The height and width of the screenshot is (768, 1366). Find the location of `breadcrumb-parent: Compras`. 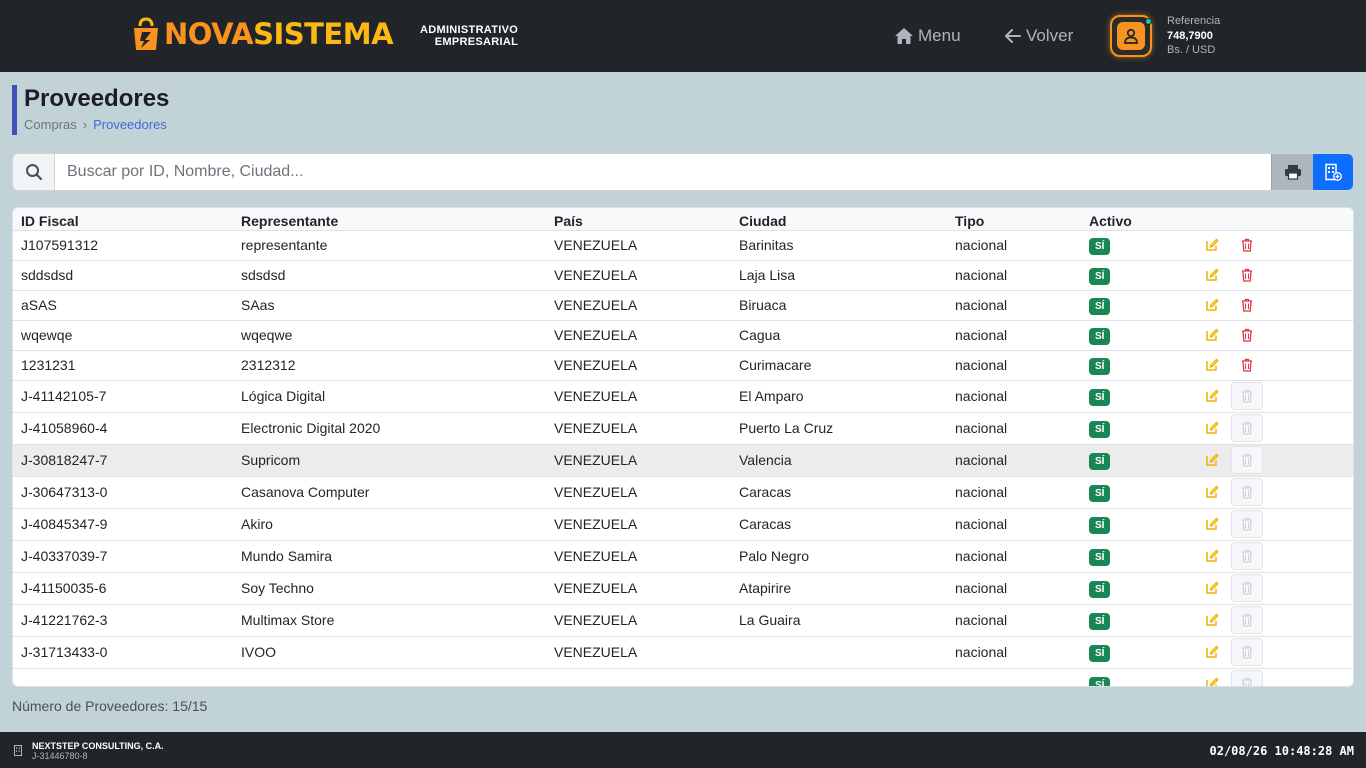

breadcrumb-parent: Compras is located at coordinates (50, 124).